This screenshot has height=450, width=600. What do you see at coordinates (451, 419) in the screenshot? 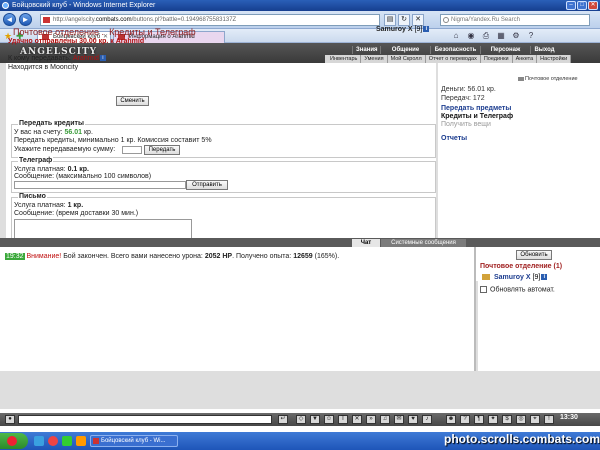
I see `bot-icon: ☻` at bounding box center [451, 419].